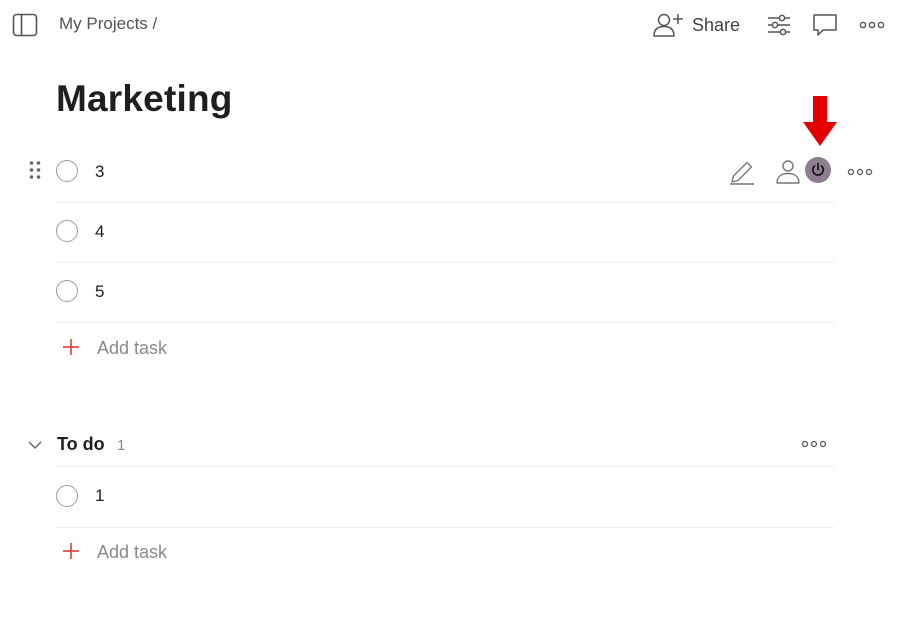 The height and width of the screenshot is (624, 900). I want to click on task-label: 4, so click(100, 231).